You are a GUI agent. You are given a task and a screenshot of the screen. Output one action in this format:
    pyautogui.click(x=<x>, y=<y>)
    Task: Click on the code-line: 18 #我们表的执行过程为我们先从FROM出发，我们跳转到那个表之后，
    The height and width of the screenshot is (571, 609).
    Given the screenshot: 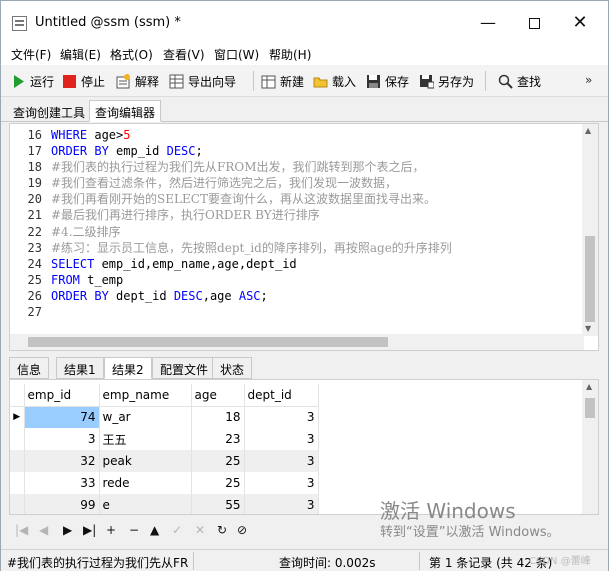 What is the action you would take?
    pyautogui.click(x=240, y=167)
    